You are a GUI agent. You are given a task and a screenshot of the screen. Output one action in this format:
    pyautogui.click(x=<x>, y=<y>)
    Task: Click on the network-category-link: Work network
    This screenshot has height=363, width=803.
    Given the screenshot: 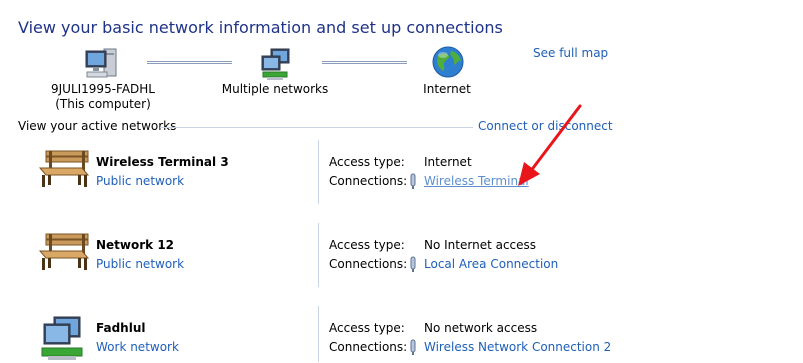 What is the action you would take?
    pyautogui.click(x=137, y=347)
    